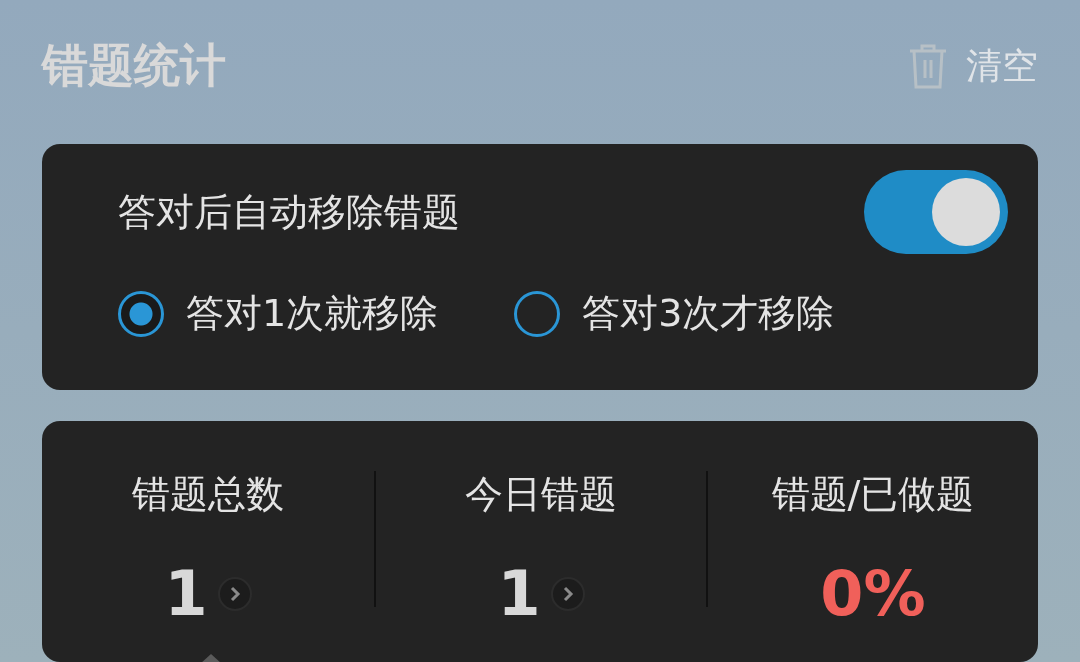  I want to click on radio-option: 答对1次就移除, so click(278, 313).